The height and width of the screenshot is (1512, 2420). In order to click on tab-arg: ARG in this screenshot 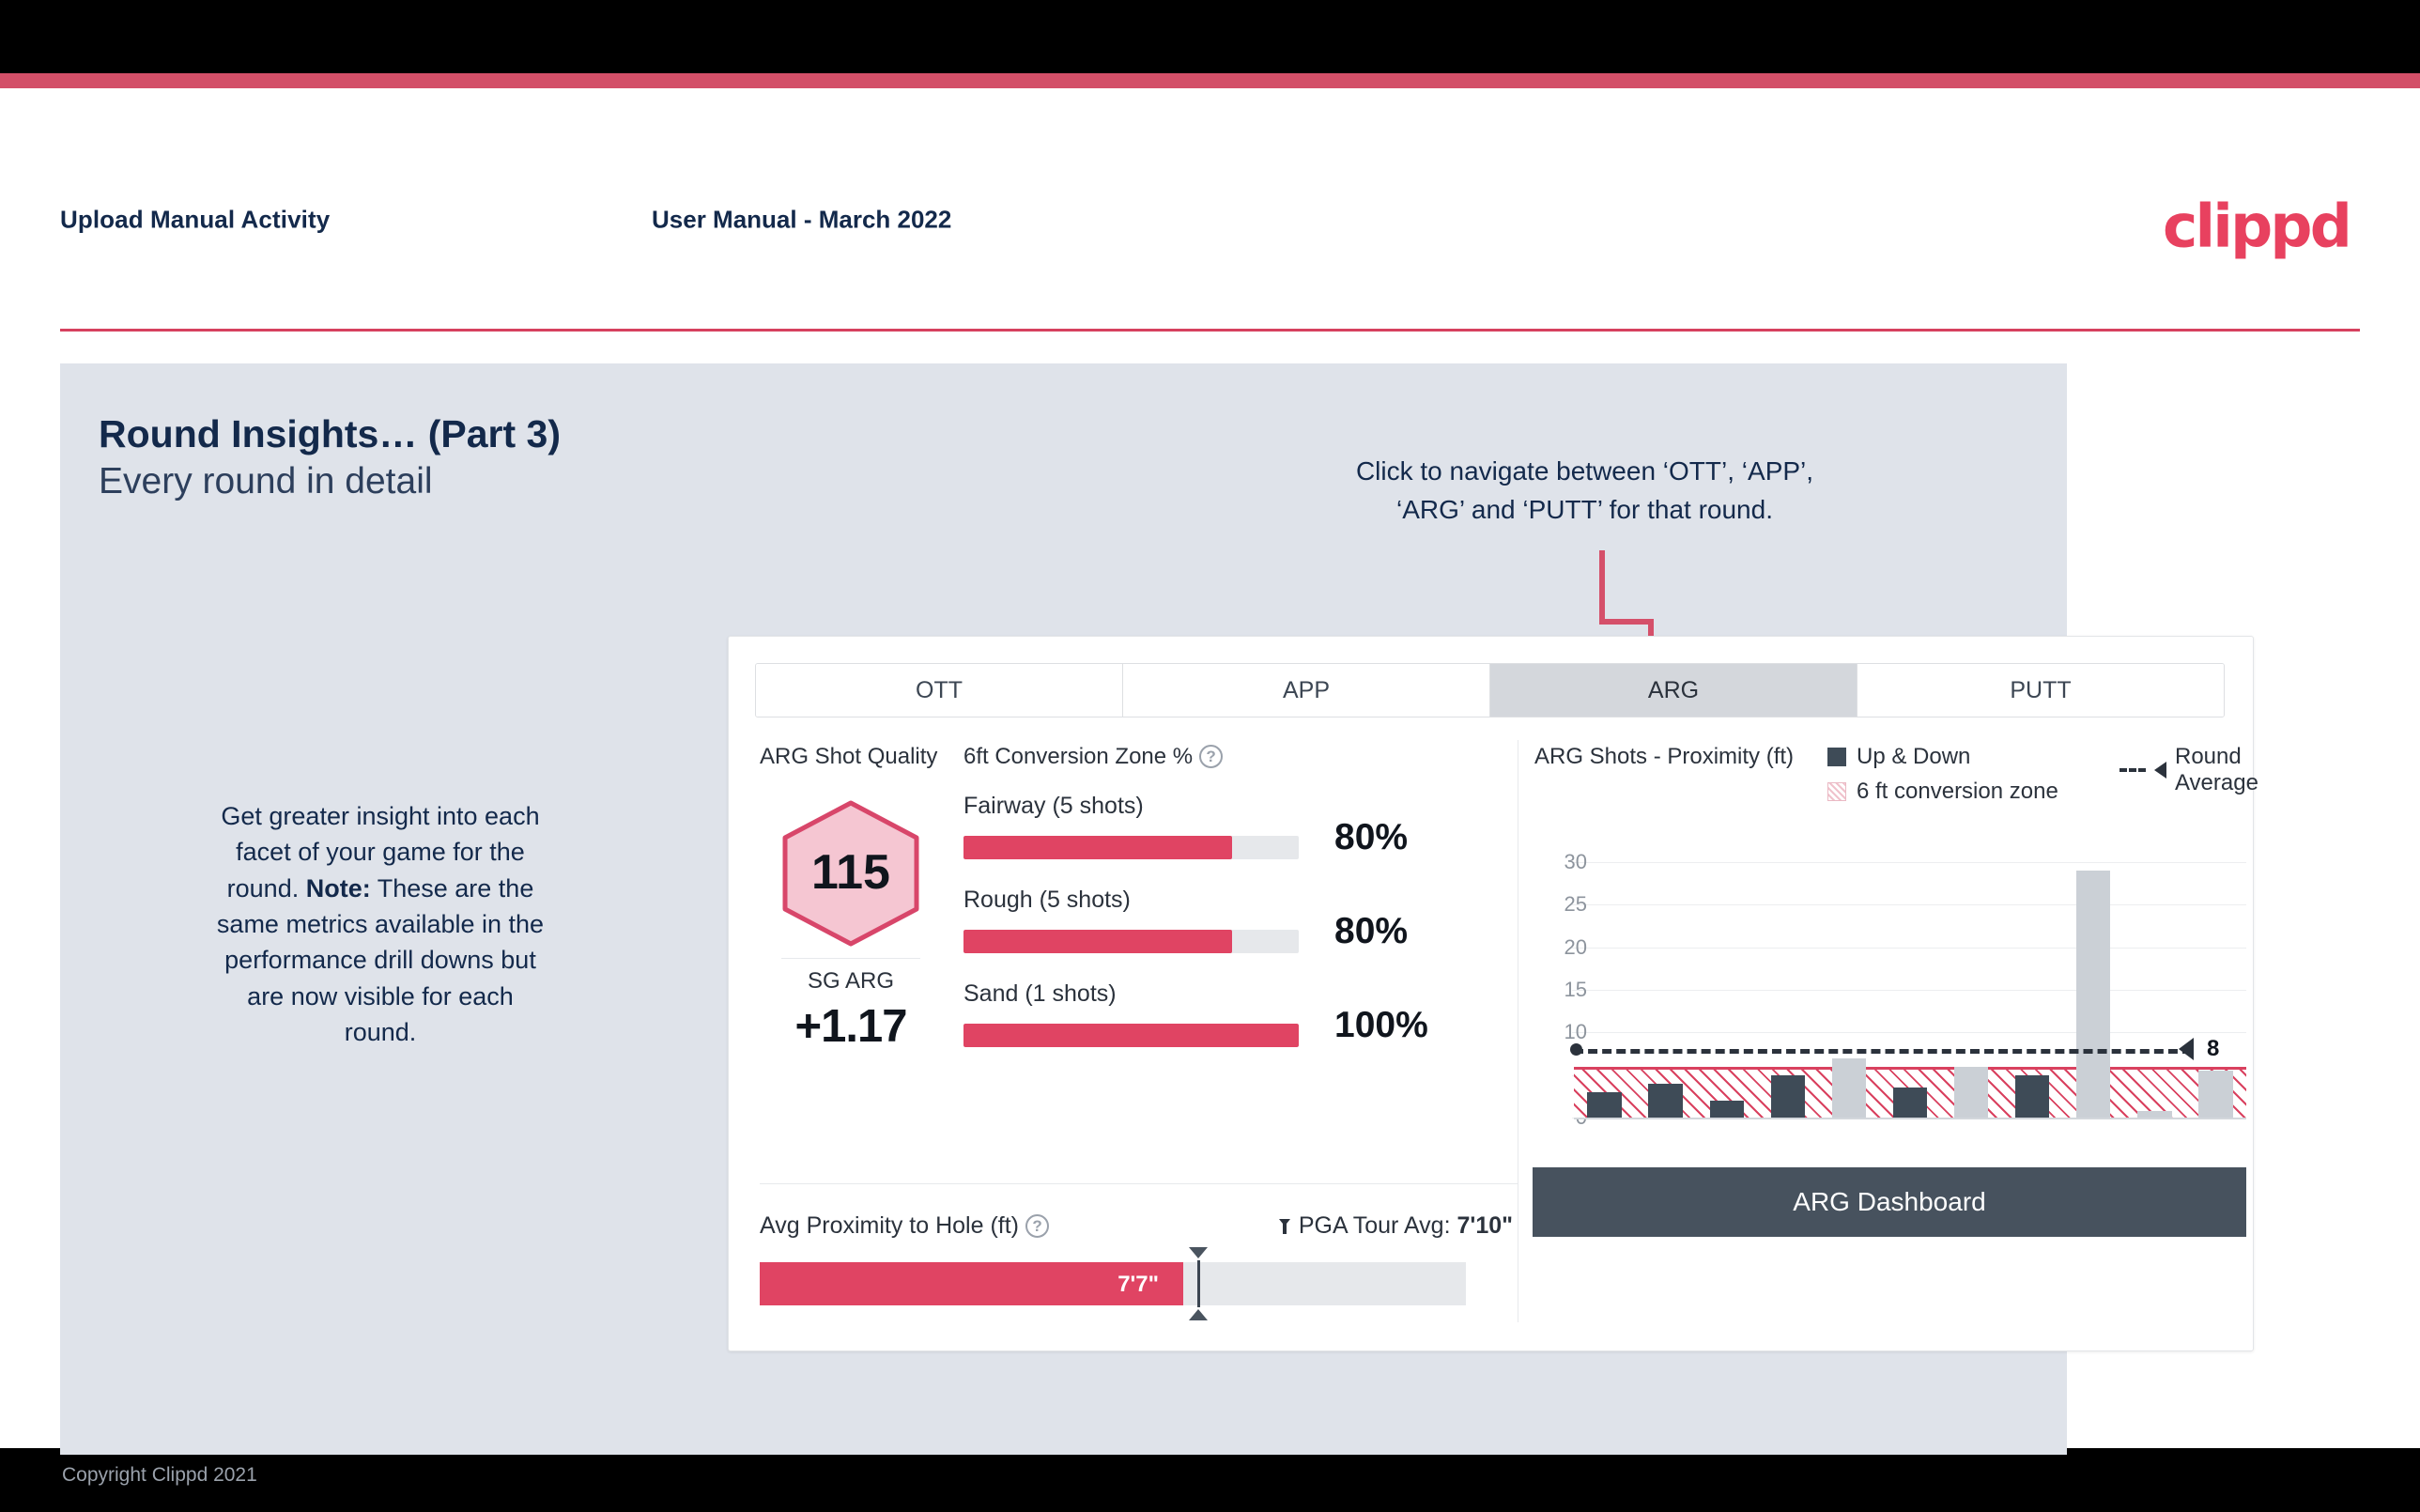, I will do `click(1673, 691)`.